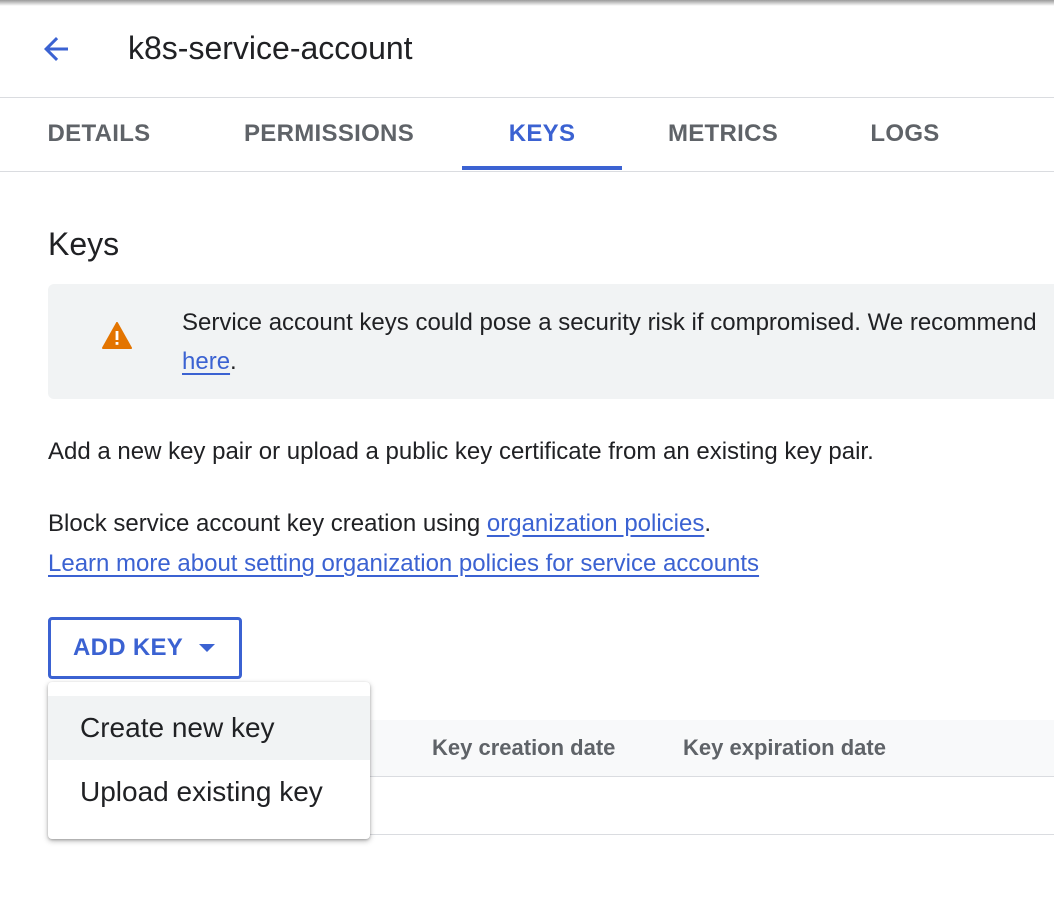 The height and width of the screenshot is (902, 1054). I want to click on warning-icon, so click(117, 335).